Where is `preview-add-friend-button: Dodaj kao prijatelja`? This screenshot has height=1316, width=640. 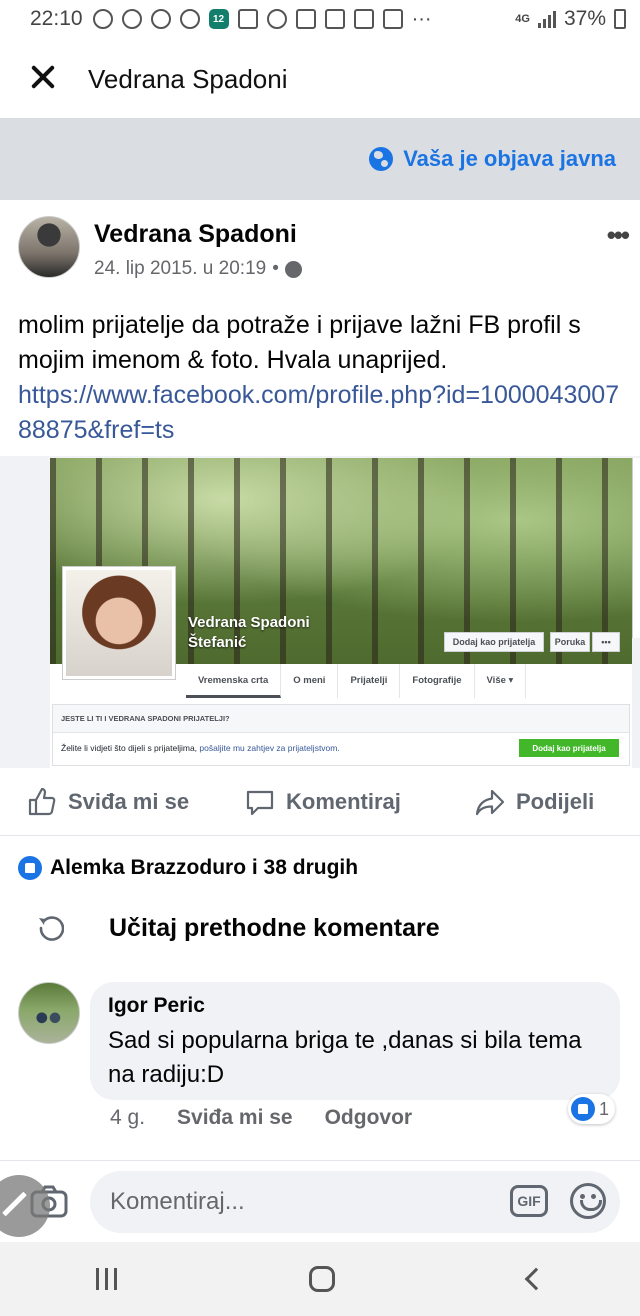 preview-add-friend-button: Dodaj kao prijatelja is located at coordinates (494, 642).